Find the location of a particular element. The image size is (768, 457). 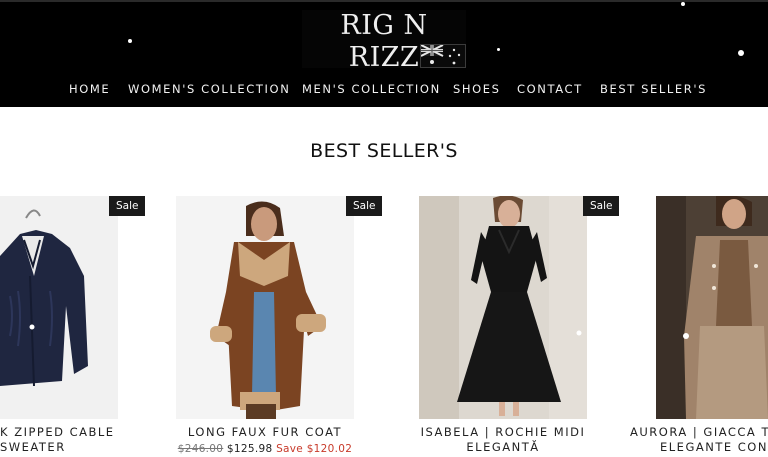

product-title-line1: ISABELA | ROCHIE MIDI is located at coordinates (503, 432).